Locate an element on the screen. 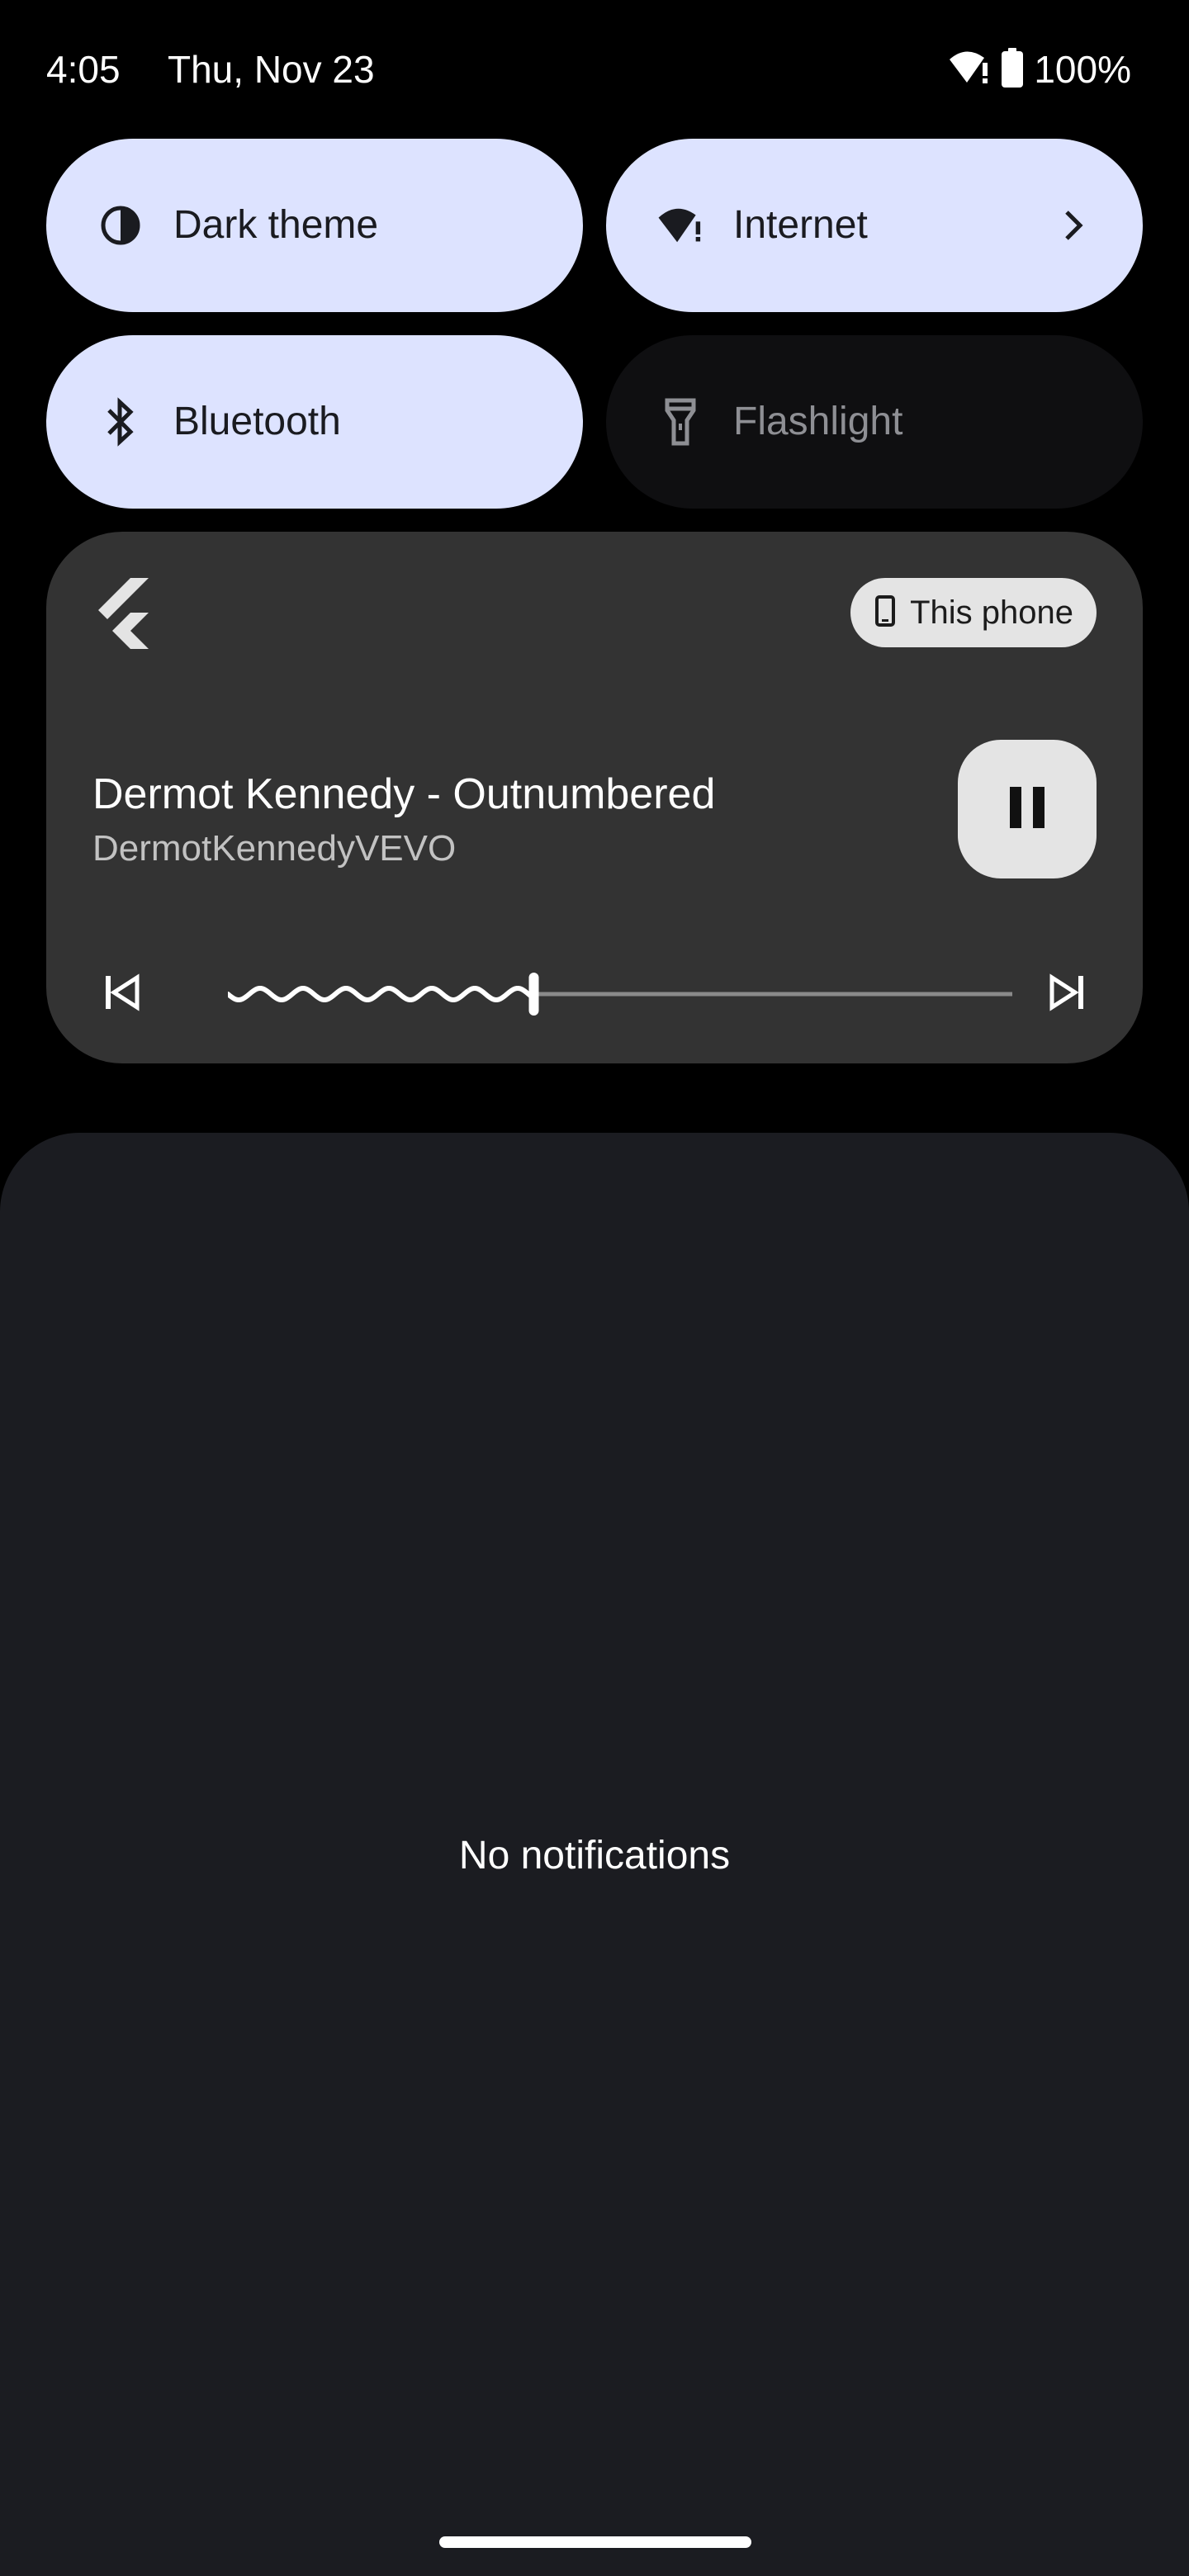 The image size is (1189, 2576). status-time: 4:05 is located at coordinates (83, 69).